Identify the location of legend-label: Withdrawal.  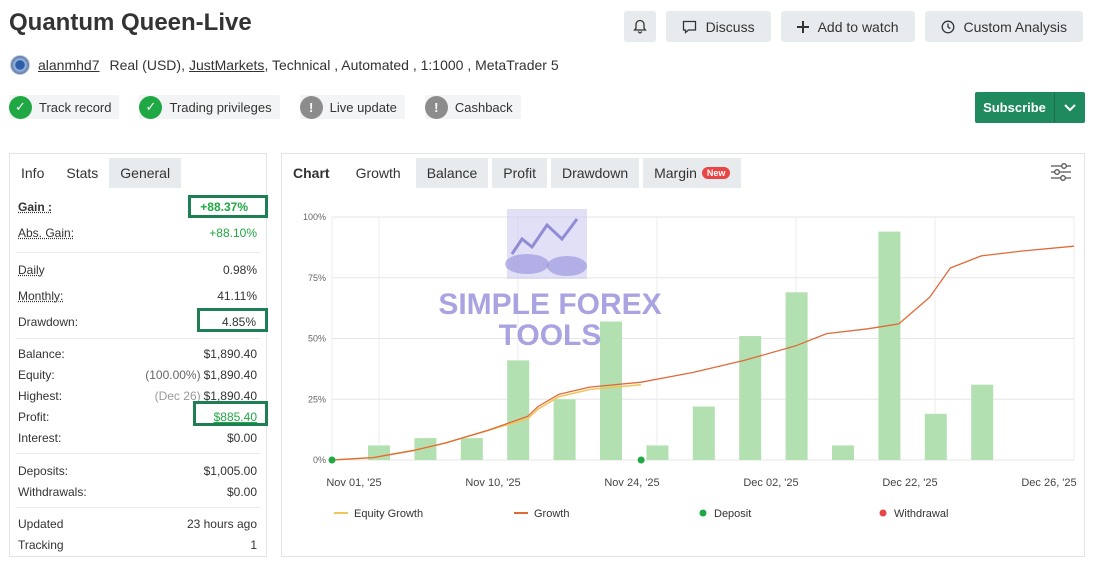
(921, 514).